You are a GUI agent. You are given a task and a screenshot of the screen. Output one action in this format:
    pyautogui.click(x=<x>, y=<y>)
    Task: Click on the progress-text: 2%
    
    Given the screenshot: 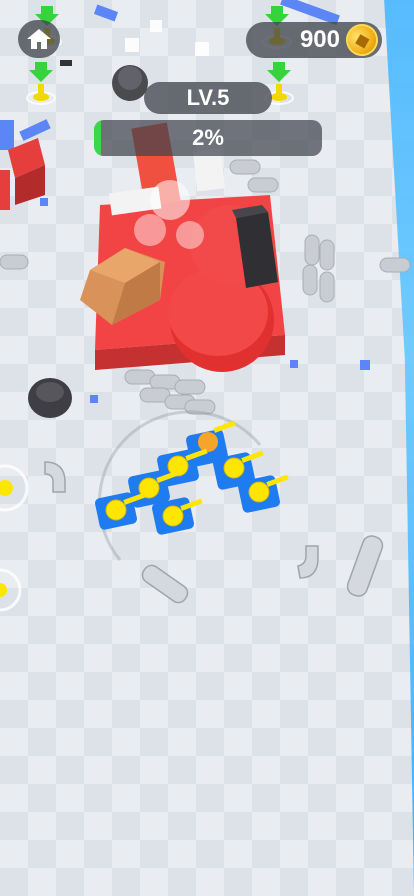 What is the action you would take?
    pyautogui.click(x=208, y=137)
    